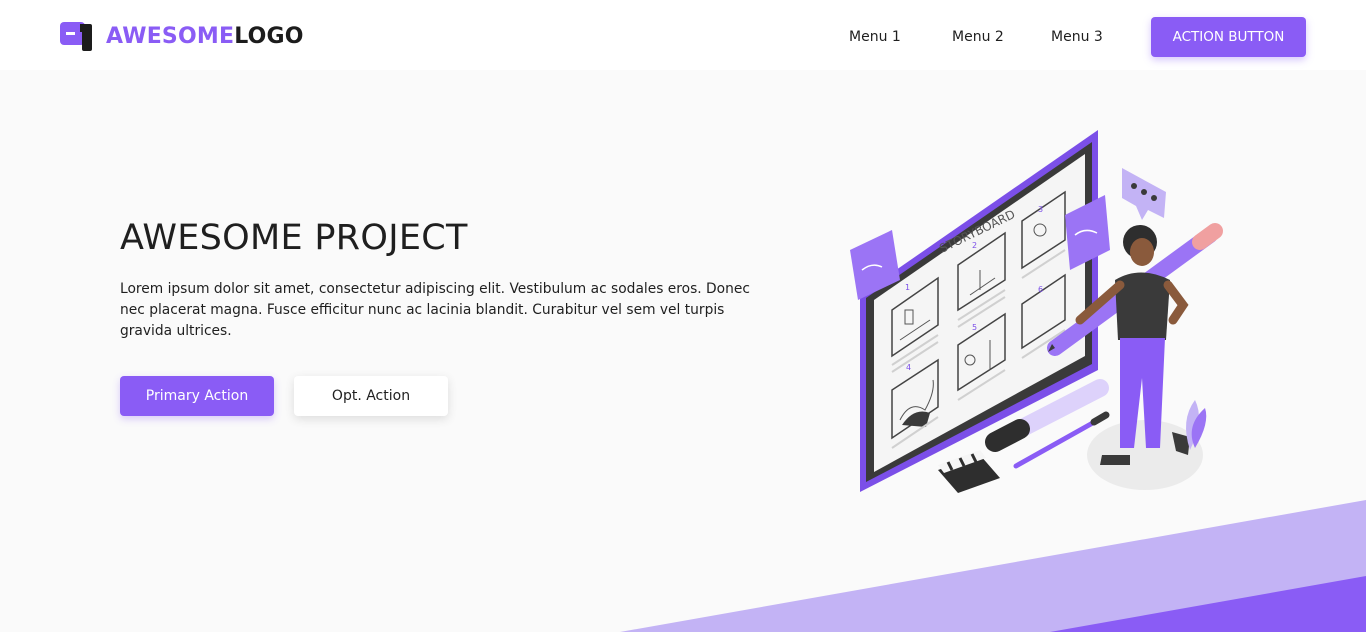 Image resolution: width=1366 pixels, height=632 pixels. What do you see at coordinates (908, 367) in the screenshot?
I see `svg-text: 4` at bounding box center [908, 367].